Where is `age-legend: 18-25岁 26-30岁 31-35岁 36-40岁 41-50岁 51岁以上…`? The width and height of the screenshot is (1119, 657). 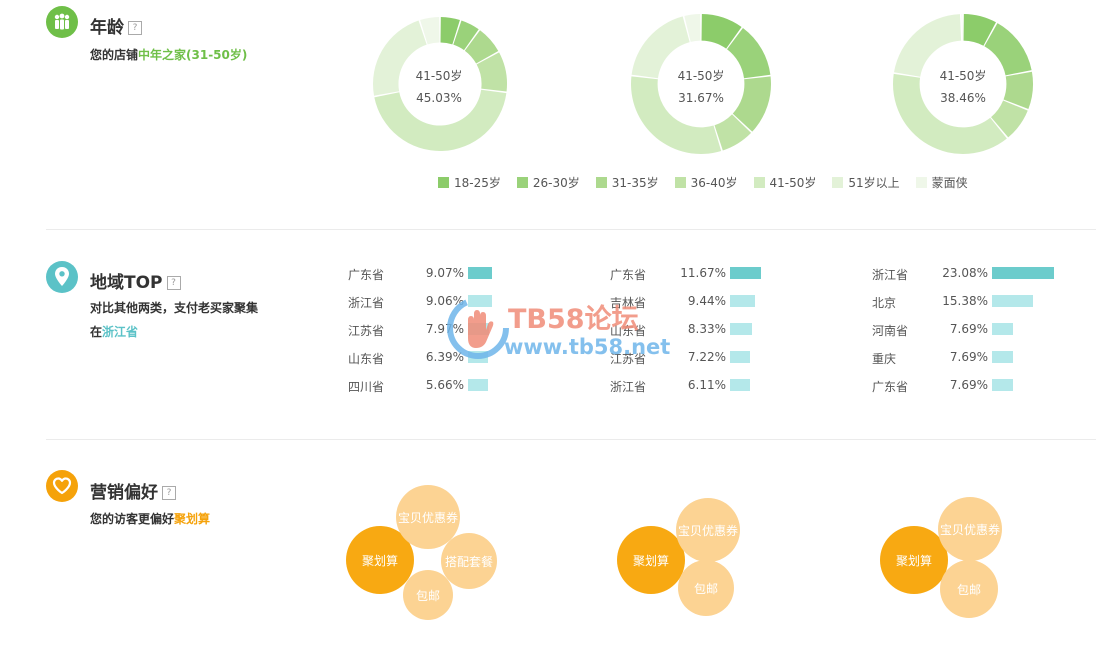 age-legend: 18-25岁 26-30岁 31-35岁 36-40岁 41-50岁 51岁以上… is located at coordinates (703, 182).